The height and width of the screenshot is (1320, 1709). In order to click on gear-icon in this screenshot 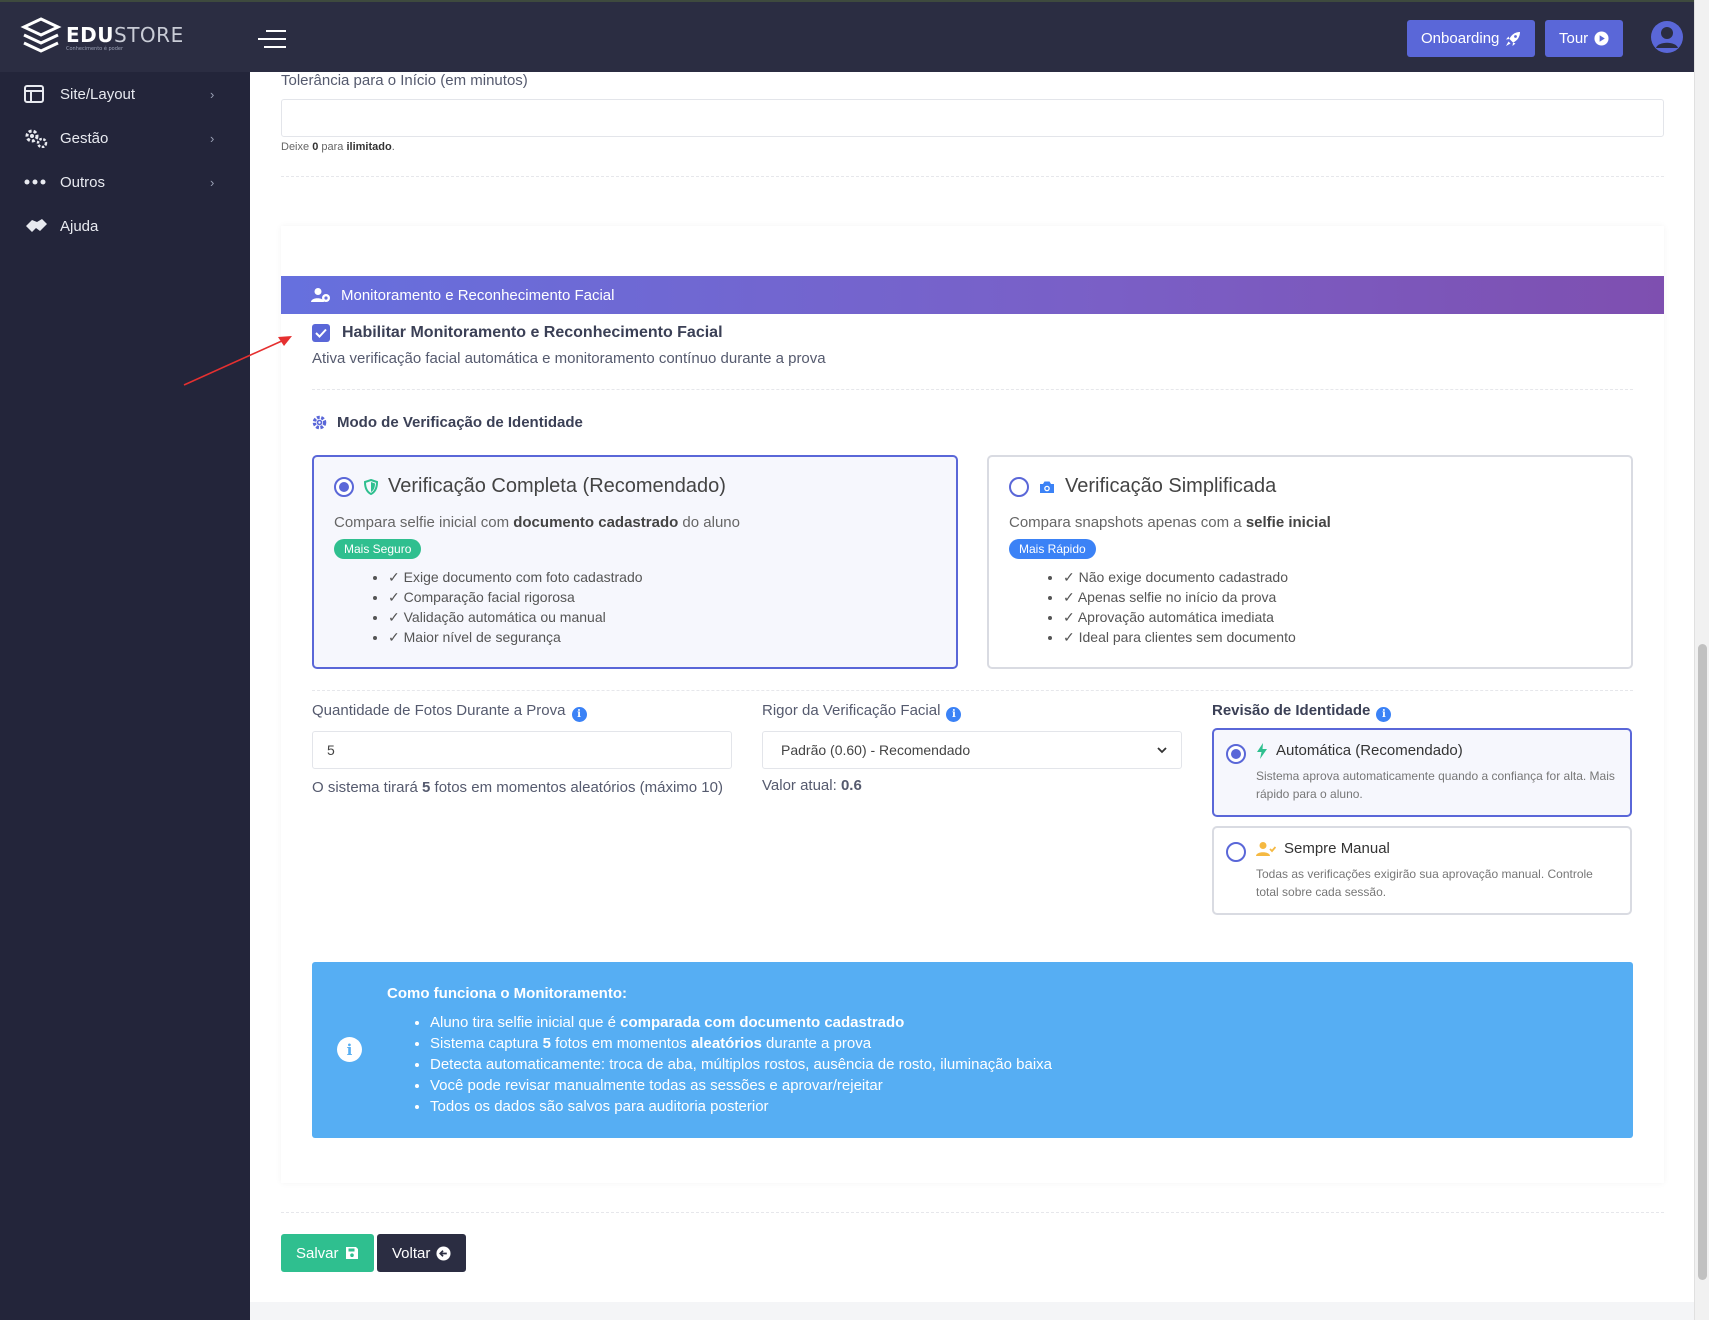, I will do `click(319, 422)`.